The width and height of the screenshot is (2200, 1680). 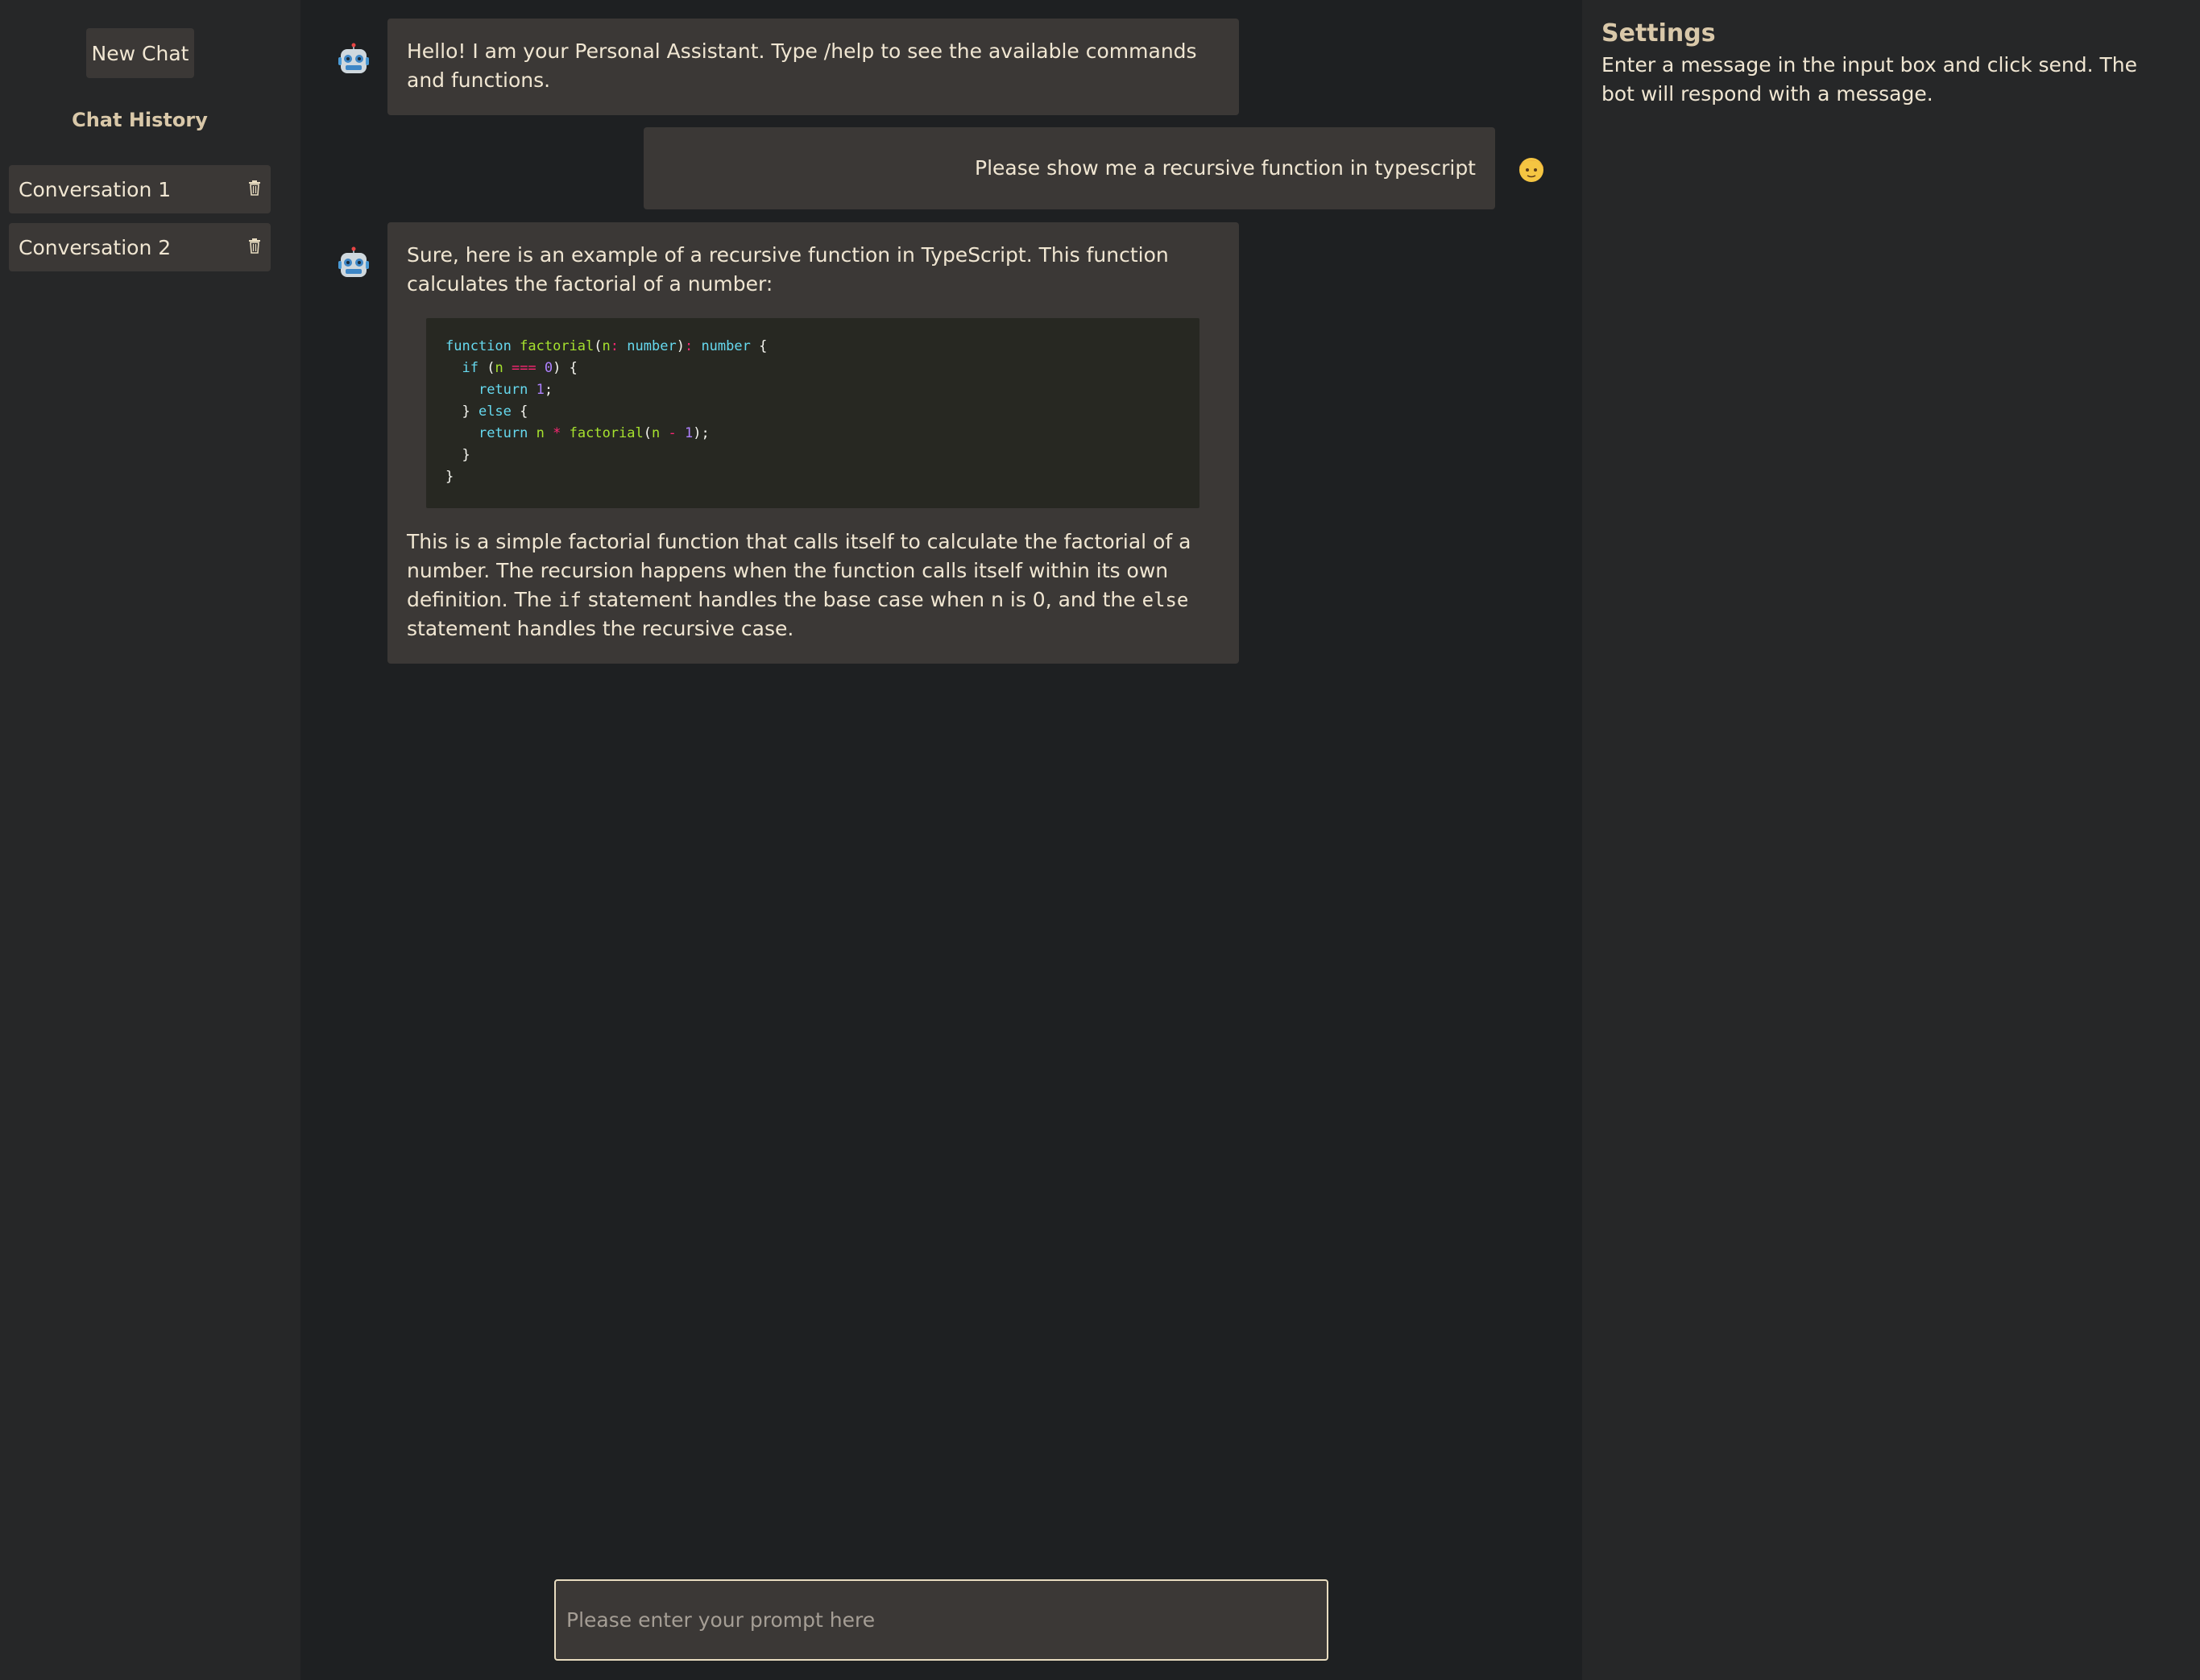 I want to click on user-face-icon, so click(x=1531, y=170).